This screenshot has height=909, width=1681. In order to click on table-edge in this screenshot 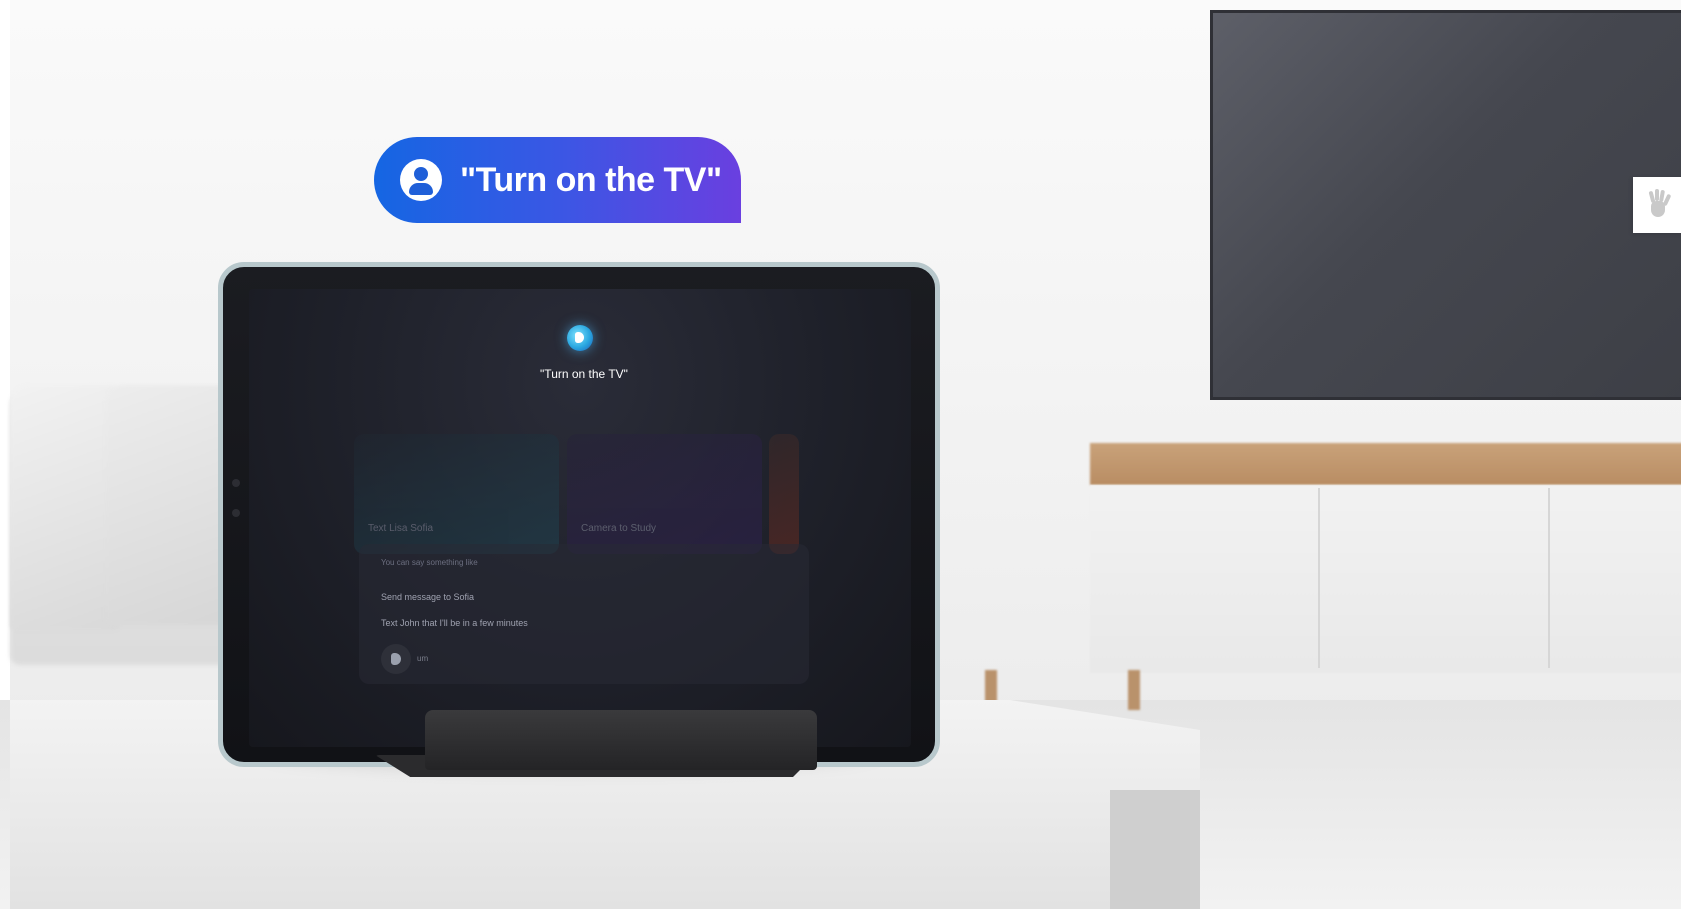, I will do `click(1155, 849)`.